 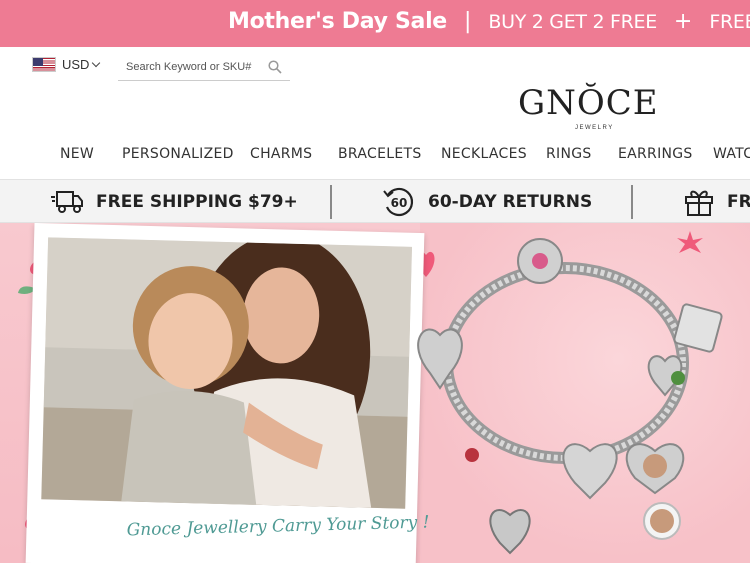 What do you see at coordinates (731, 154) in the screenshot?
I see `nav-item-watches: WATCHES` at bounding box center [731, 154].